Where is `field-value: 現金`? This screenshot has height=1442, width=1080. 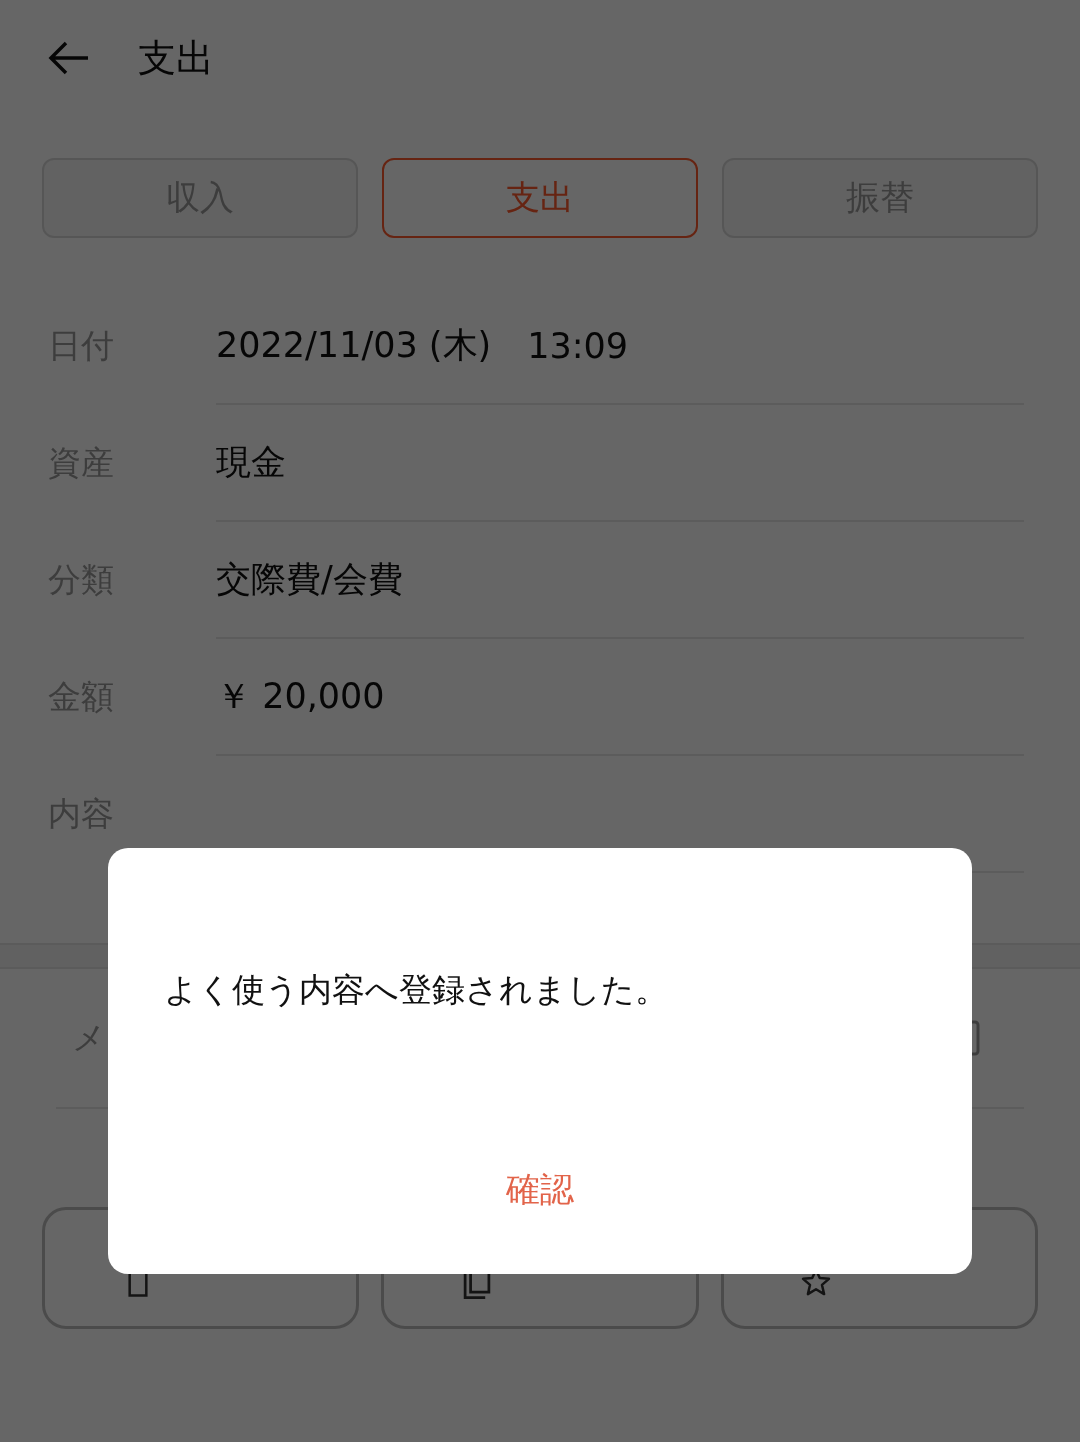
field-value: 現金 is located at coordinates (251, 462).